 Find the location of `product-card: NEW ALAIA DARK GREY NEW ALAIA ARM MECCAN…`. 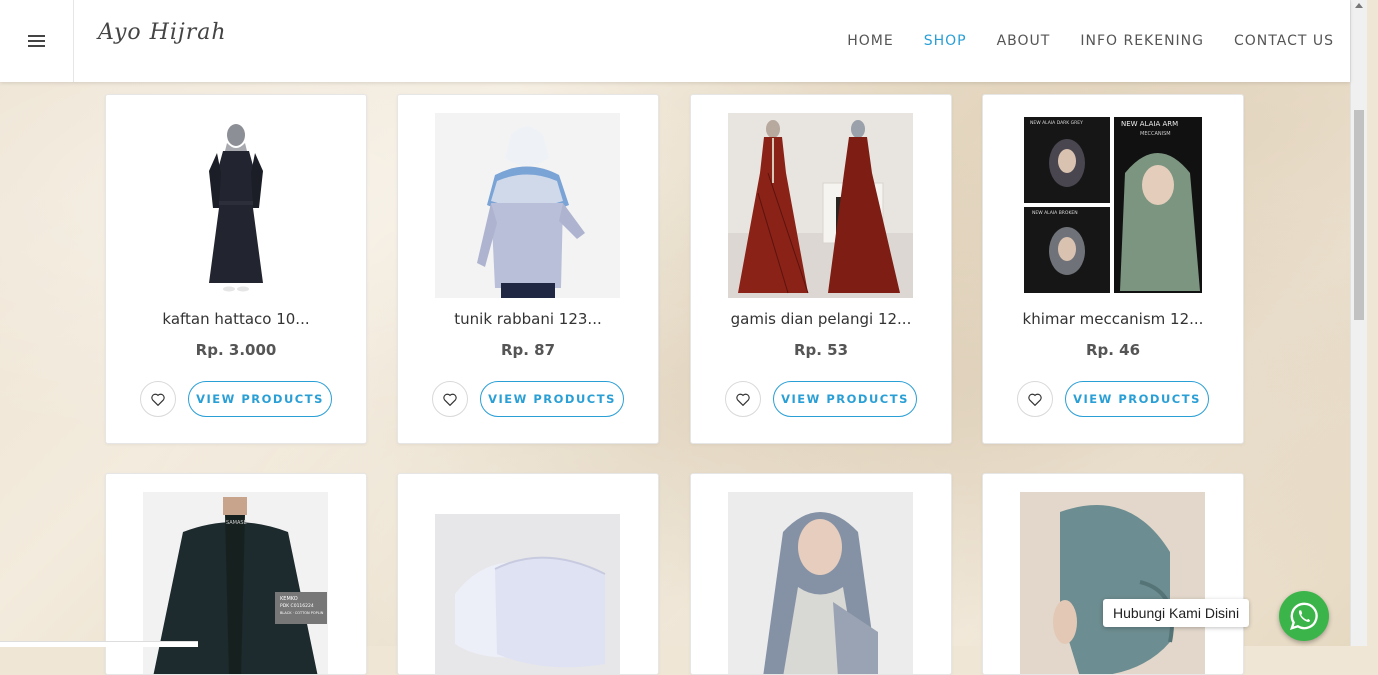

product-card: NEW ALAIA DARK GREY NEW ALAIA ARM MECCAN… is located at coordinates (1113, 269).